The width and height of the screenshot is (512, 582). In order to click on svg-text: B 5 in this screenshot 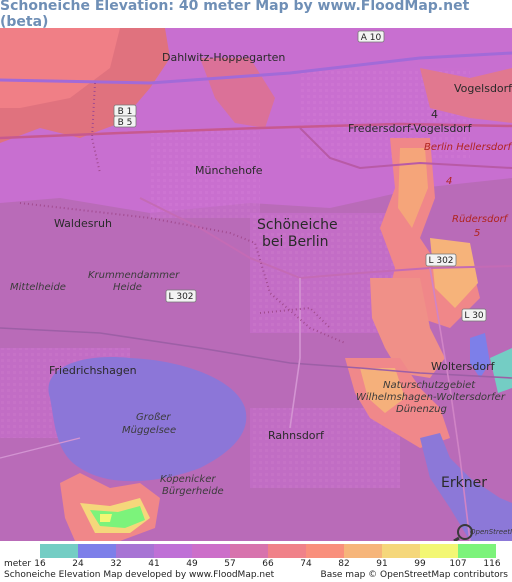, I will do `click(125, 123)`.